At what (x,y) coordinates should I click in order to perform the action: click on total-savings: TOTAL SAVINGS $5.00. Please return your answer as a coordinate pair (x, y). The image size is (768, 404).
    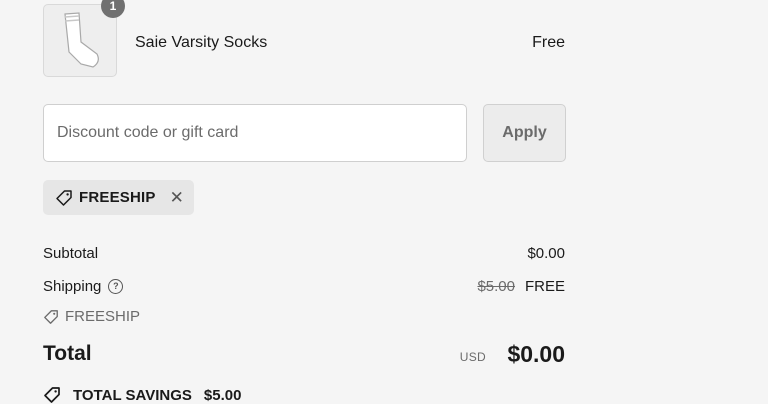
    Looking at the image, I should click on (142, 395).